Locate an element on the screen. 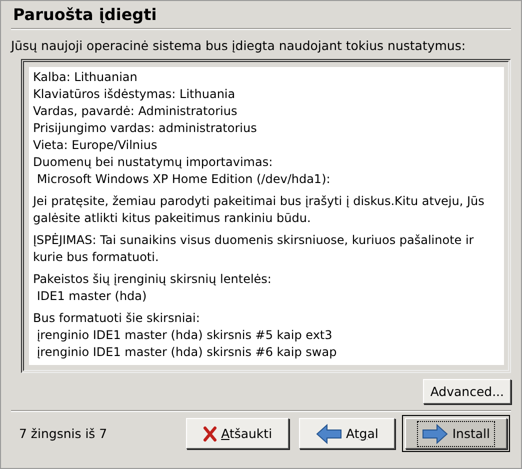 This screenshot has width=522, height=469. step-counter: 7 žingsnis iš 7 is located at coordinates (63, 433).